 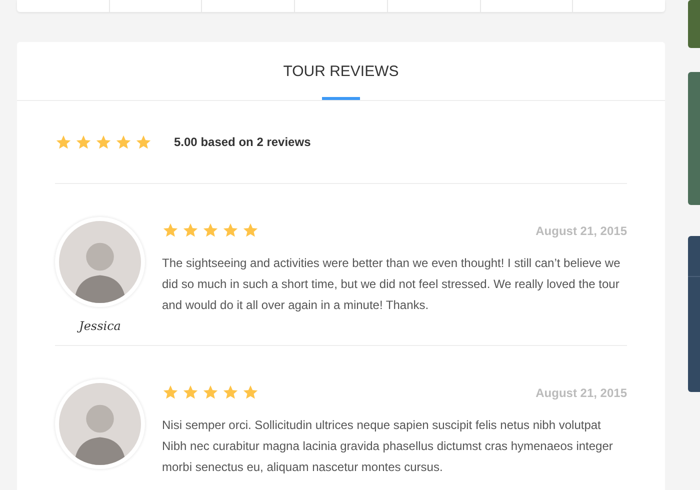 What do you see at coordinates (341, 72) in the screenshot?
I see `section-title: TOUR REVIEWS` at bounding box center [341, 72].